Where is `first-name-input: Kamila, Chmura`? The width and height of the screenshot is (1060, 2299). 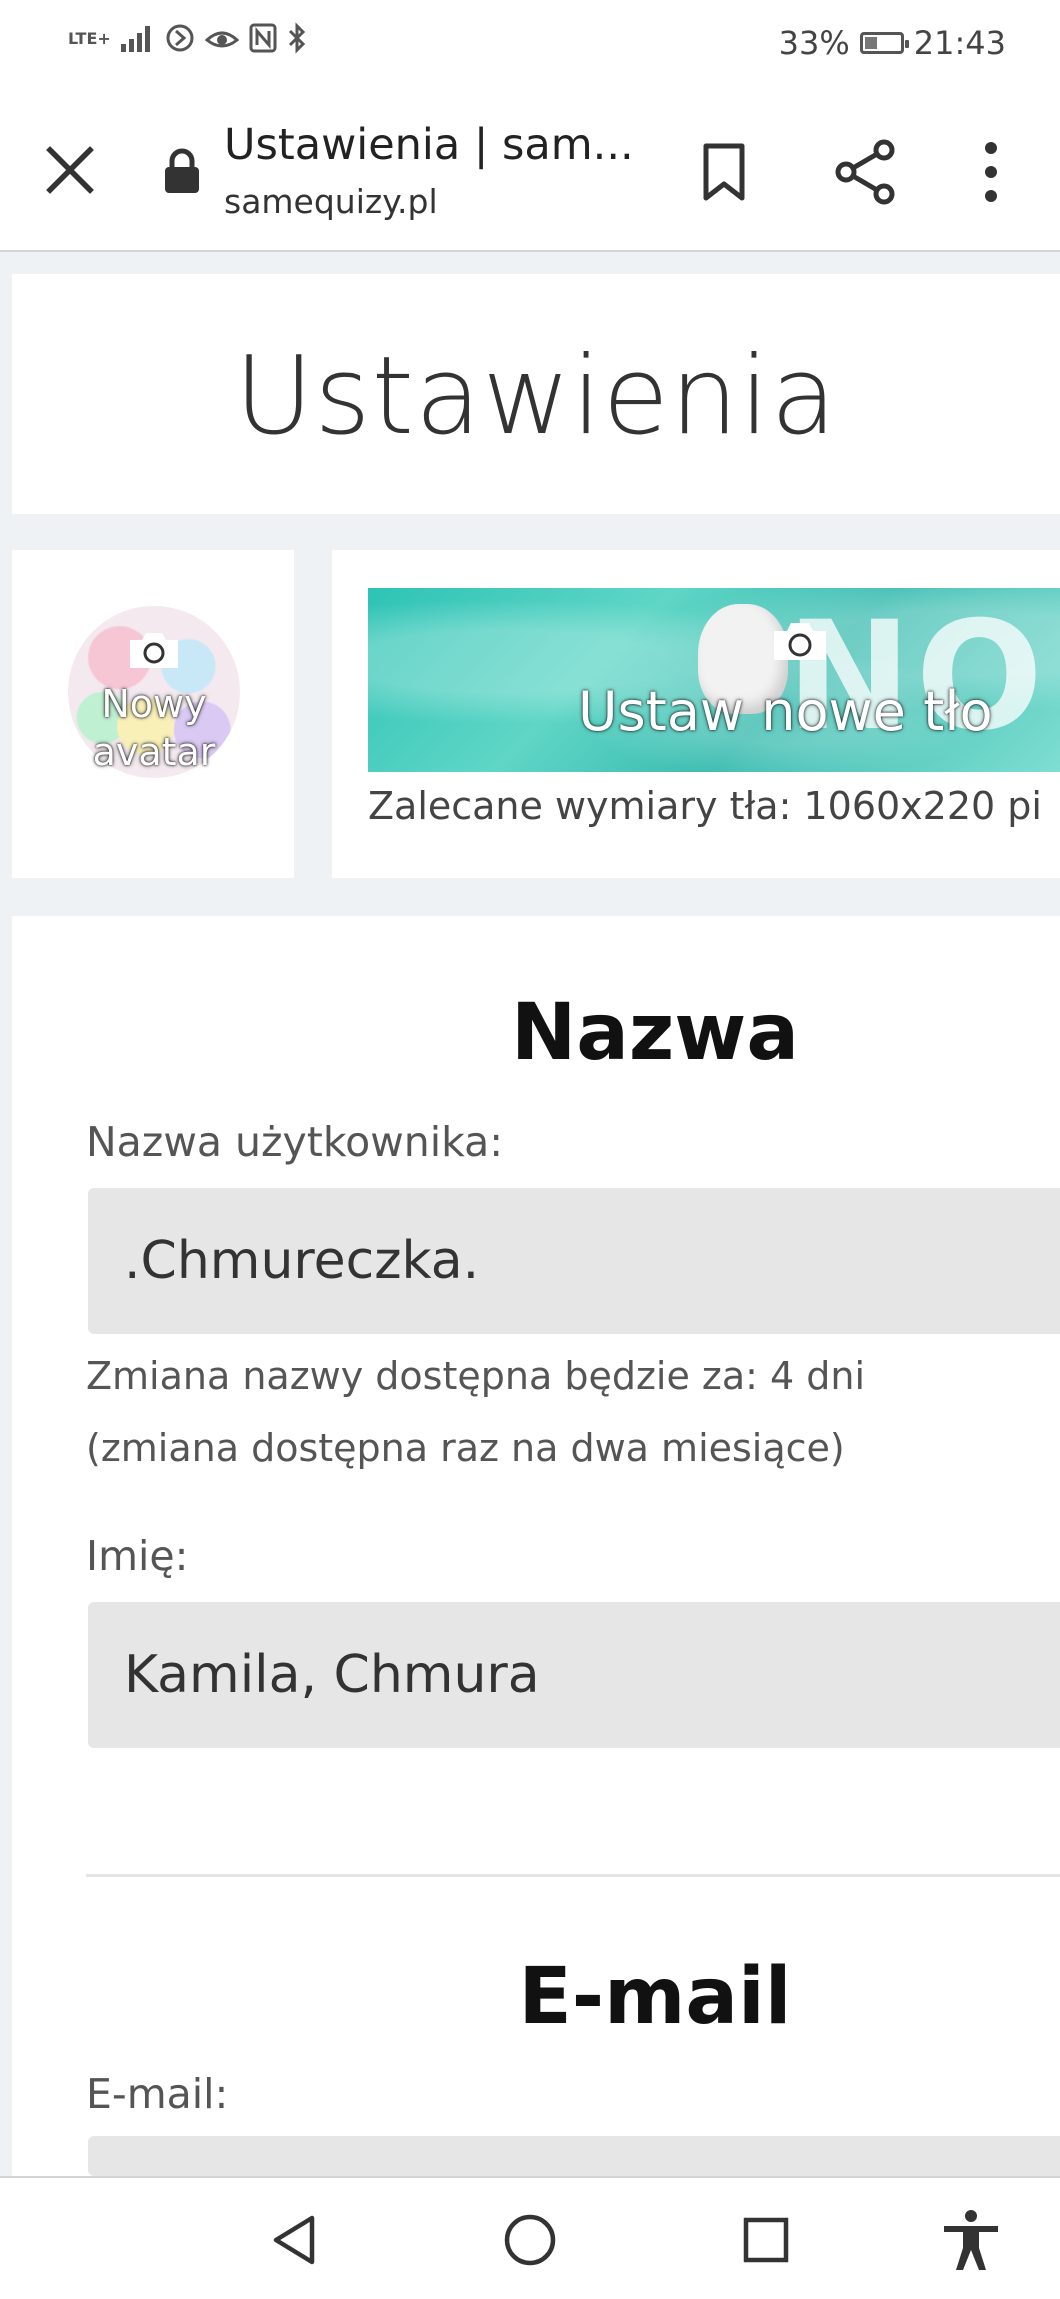 first-name-input: Kamila, Chmura is located at coordinates (574, 1675).